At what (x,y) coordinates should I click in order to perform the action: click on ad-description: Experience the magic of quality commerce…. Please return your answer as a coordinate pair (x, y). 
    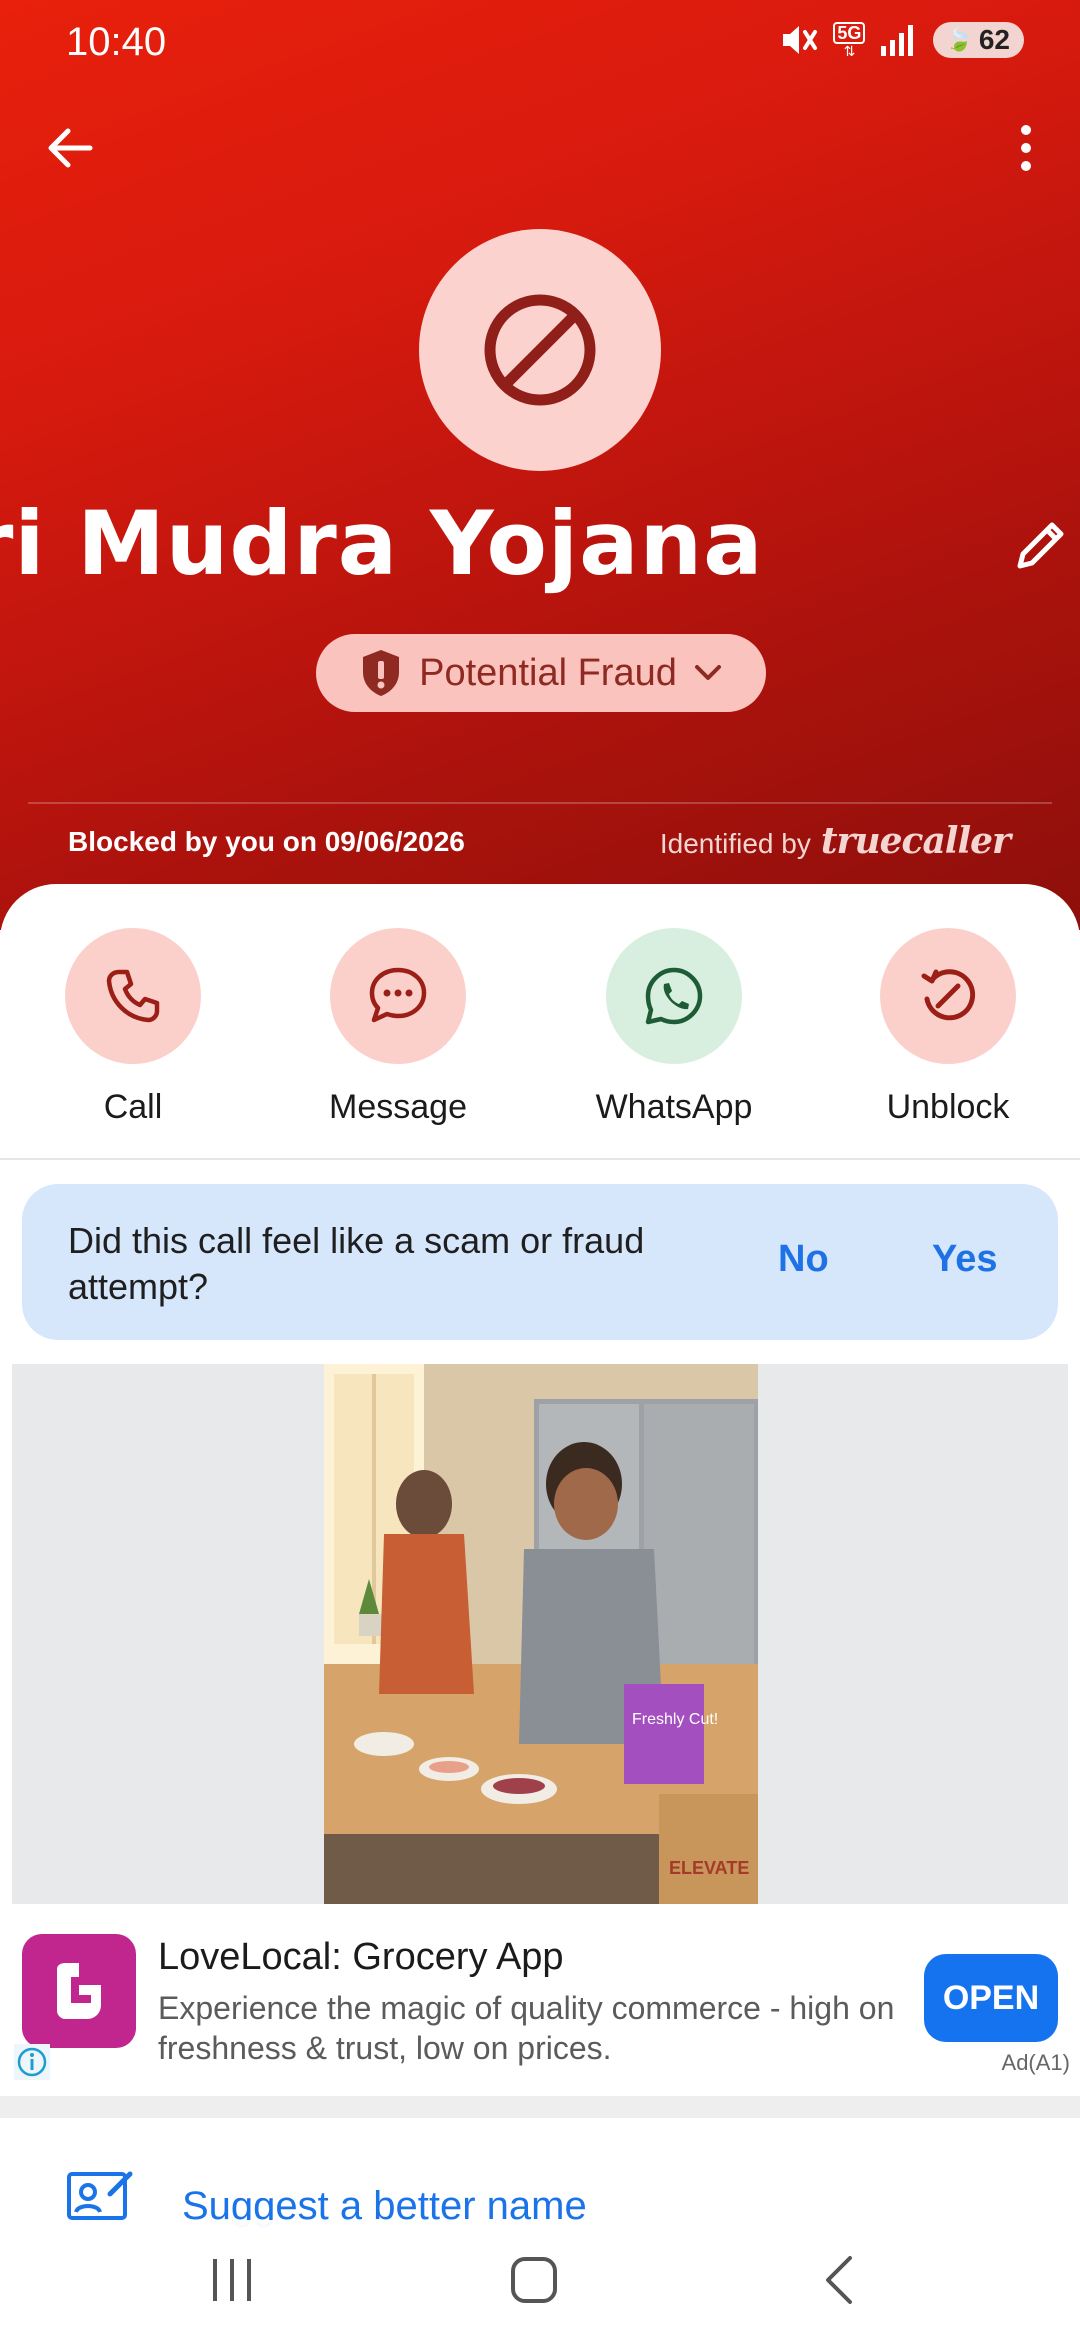
    Looking at the image, I should click on (526, 2028).